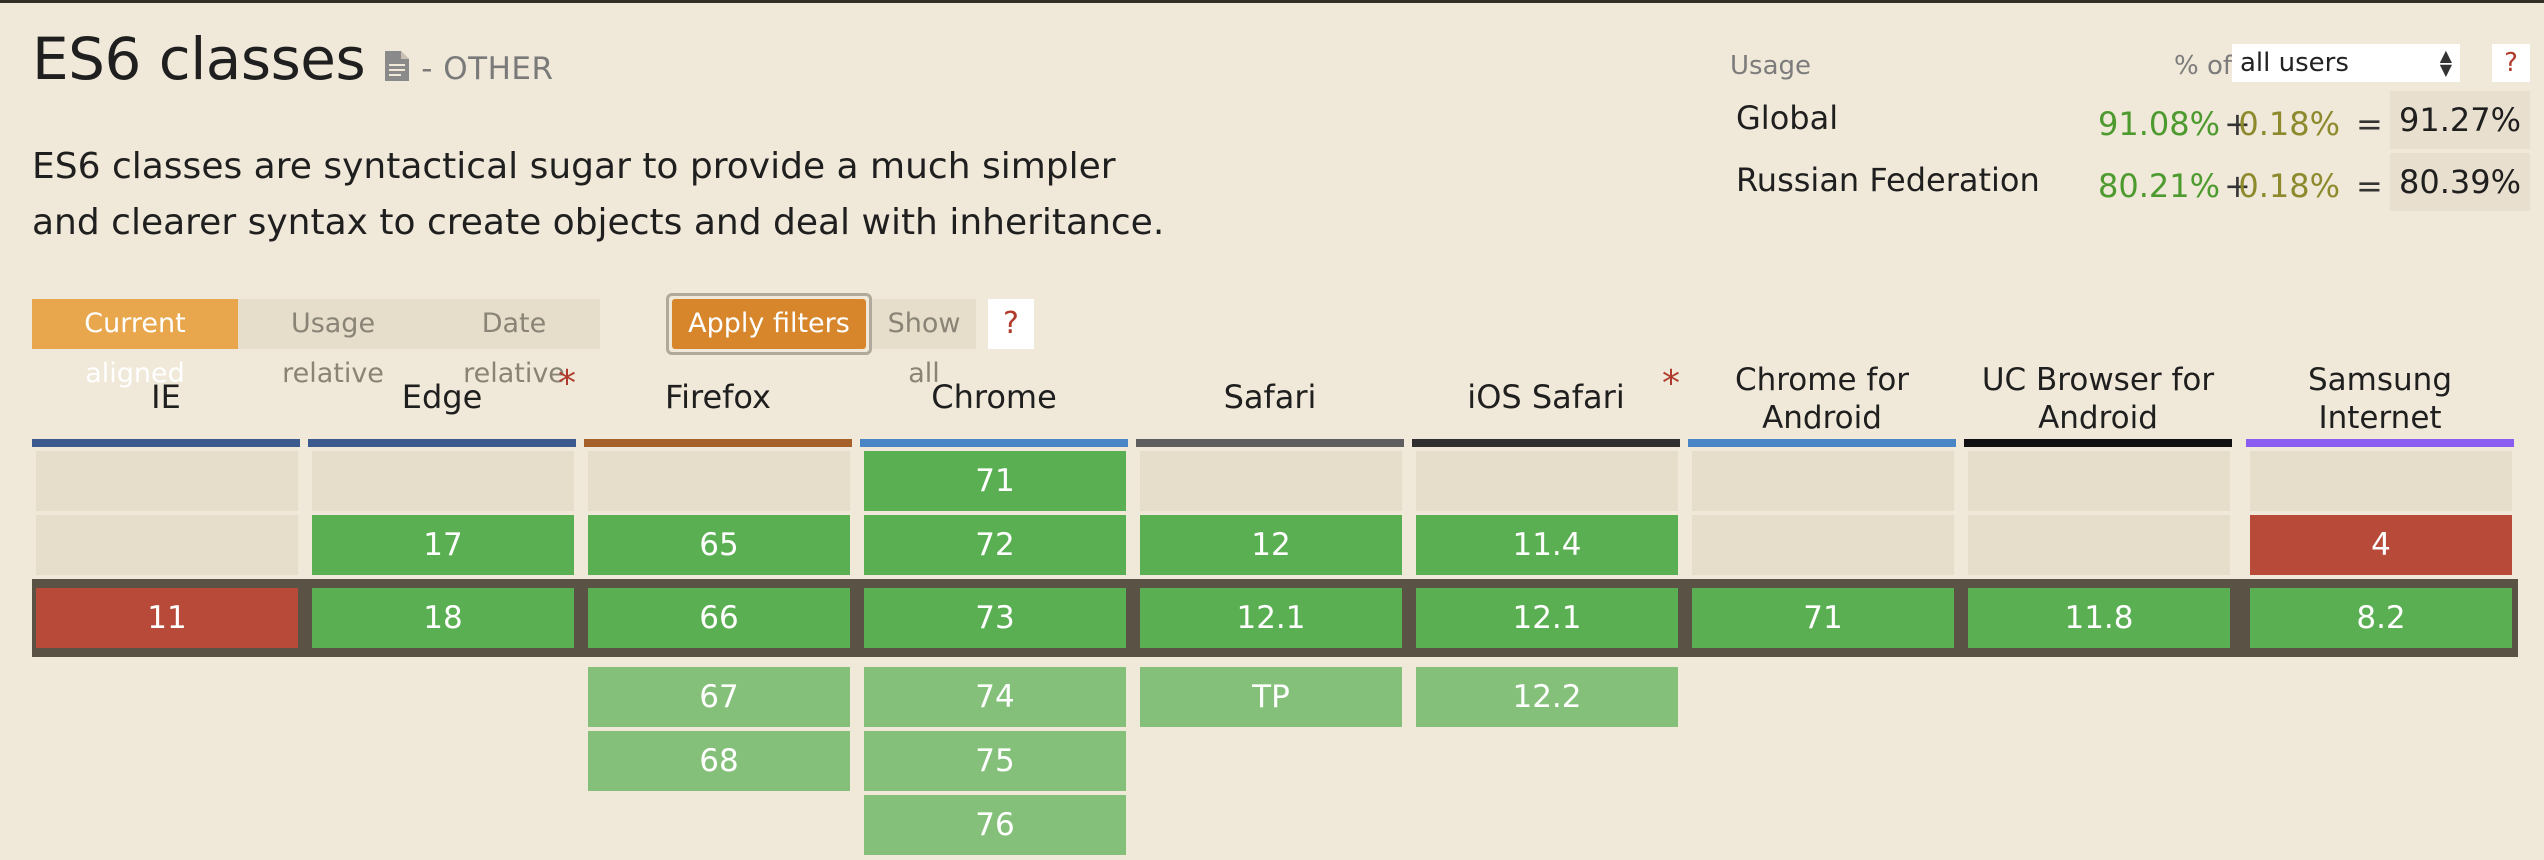 This screenshot has height=860, width=2544. Describe the element at coordinates (995, 697) in the screenshot. I see `future-version-cell: 74` at that location.